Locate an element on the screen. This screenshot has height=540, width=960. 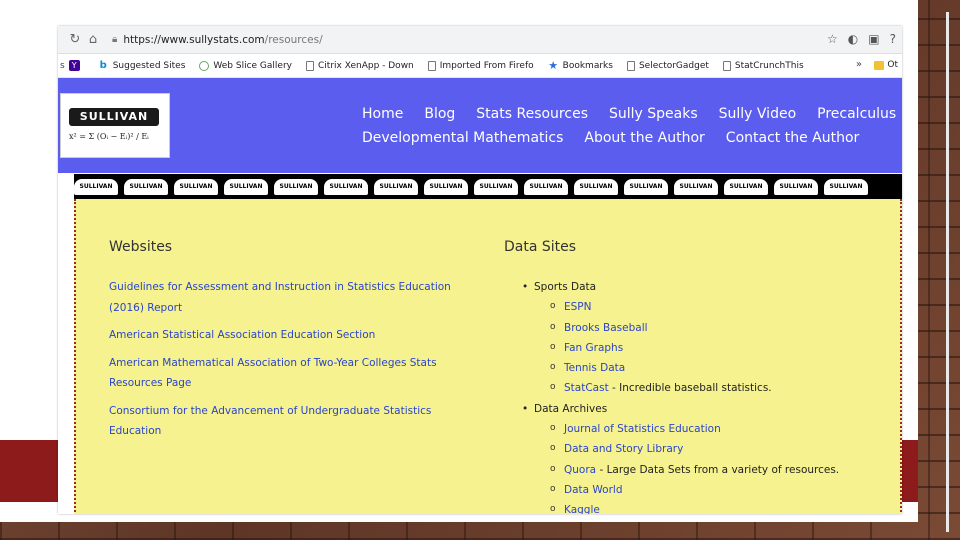
data-site-link: ESPN is located at coordinates (578, 307).